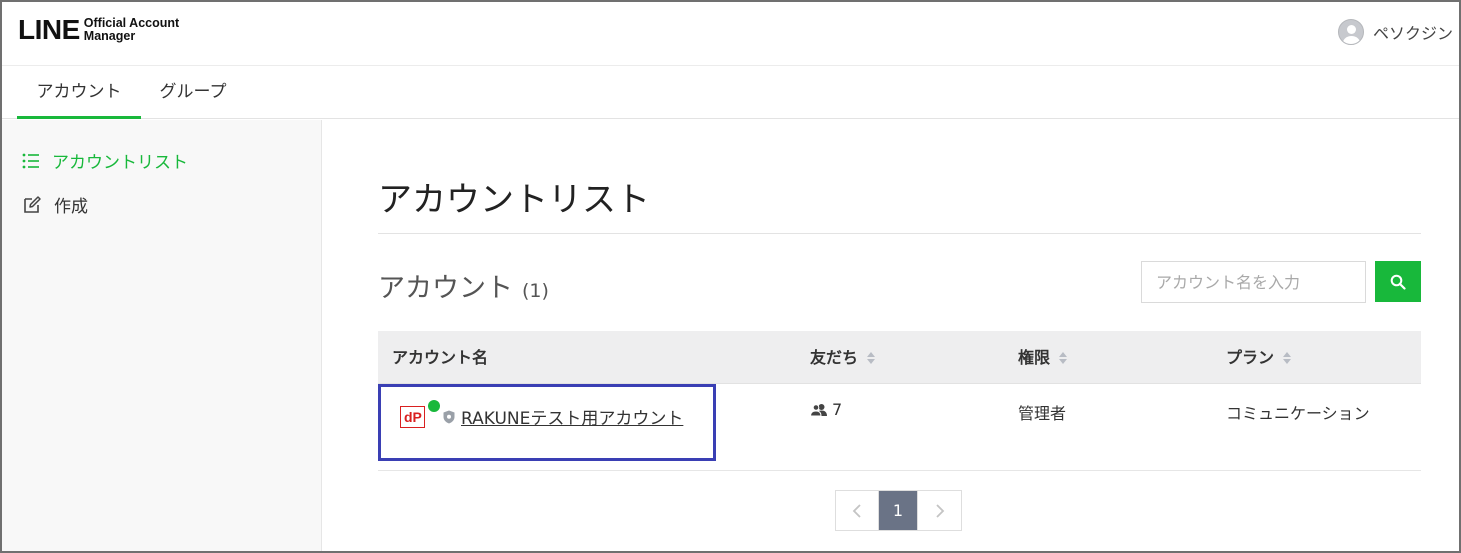  Describe the element at coordinates (514, 200) in the screenshot. I see `page-title: アカウントリスト` at that location.